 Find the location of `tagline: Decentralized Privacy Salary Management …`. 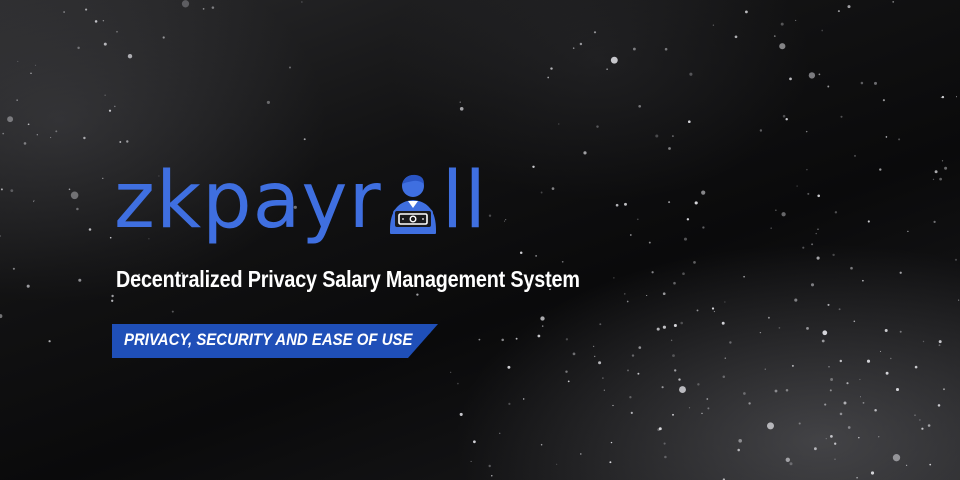

tagline: Decentralized Privacy Salary Management … is located at coordinates (348, 279).